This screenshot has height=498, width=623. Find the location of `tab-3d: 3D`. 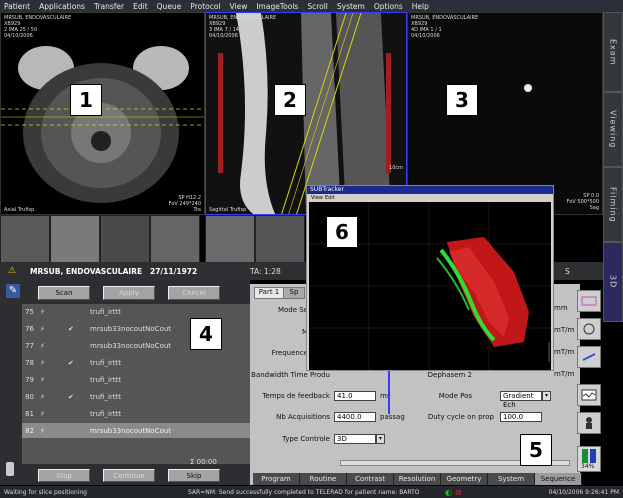

tab-3d: 3D is located at coordinates (613, 282).